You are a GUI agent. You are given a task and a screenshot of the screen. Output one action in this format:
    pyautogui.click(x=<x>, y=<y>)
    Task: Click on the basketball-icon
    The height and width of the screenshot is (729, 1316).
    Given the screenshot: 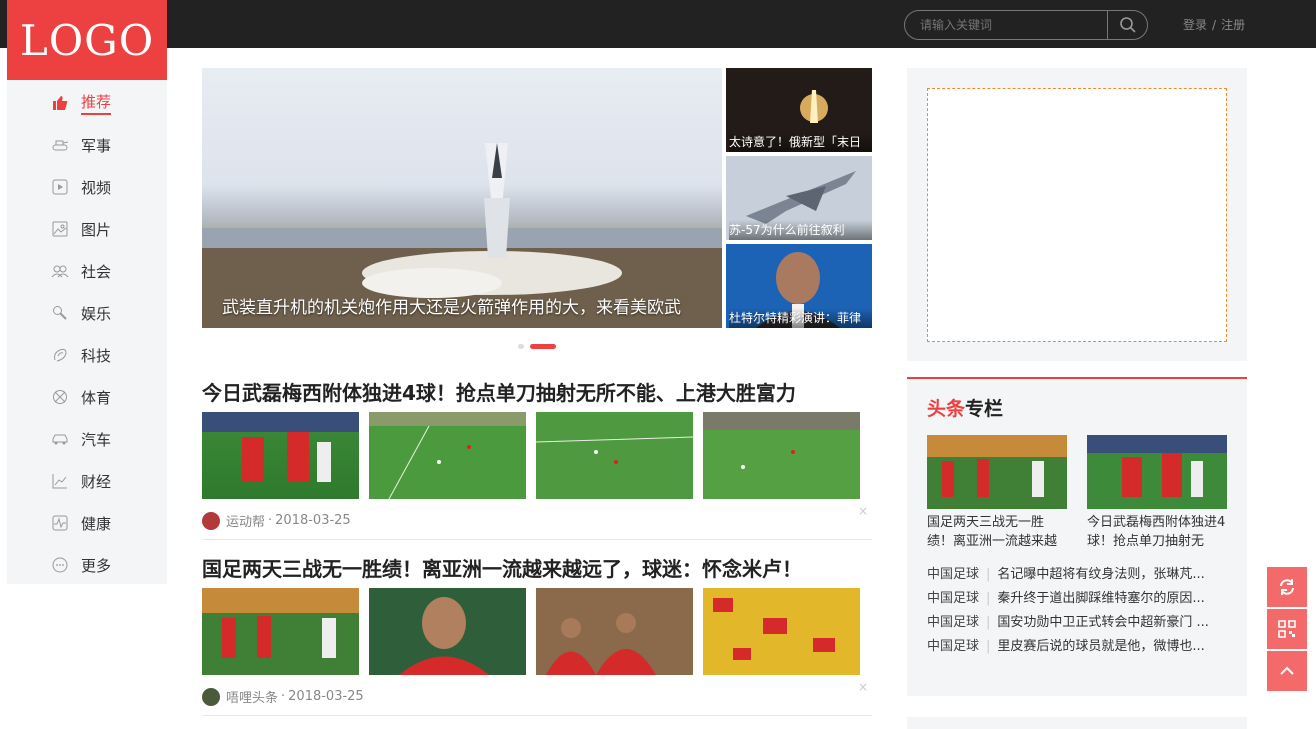 What is the action you would take?
    pyautogui.click(x=60, y=397)
    